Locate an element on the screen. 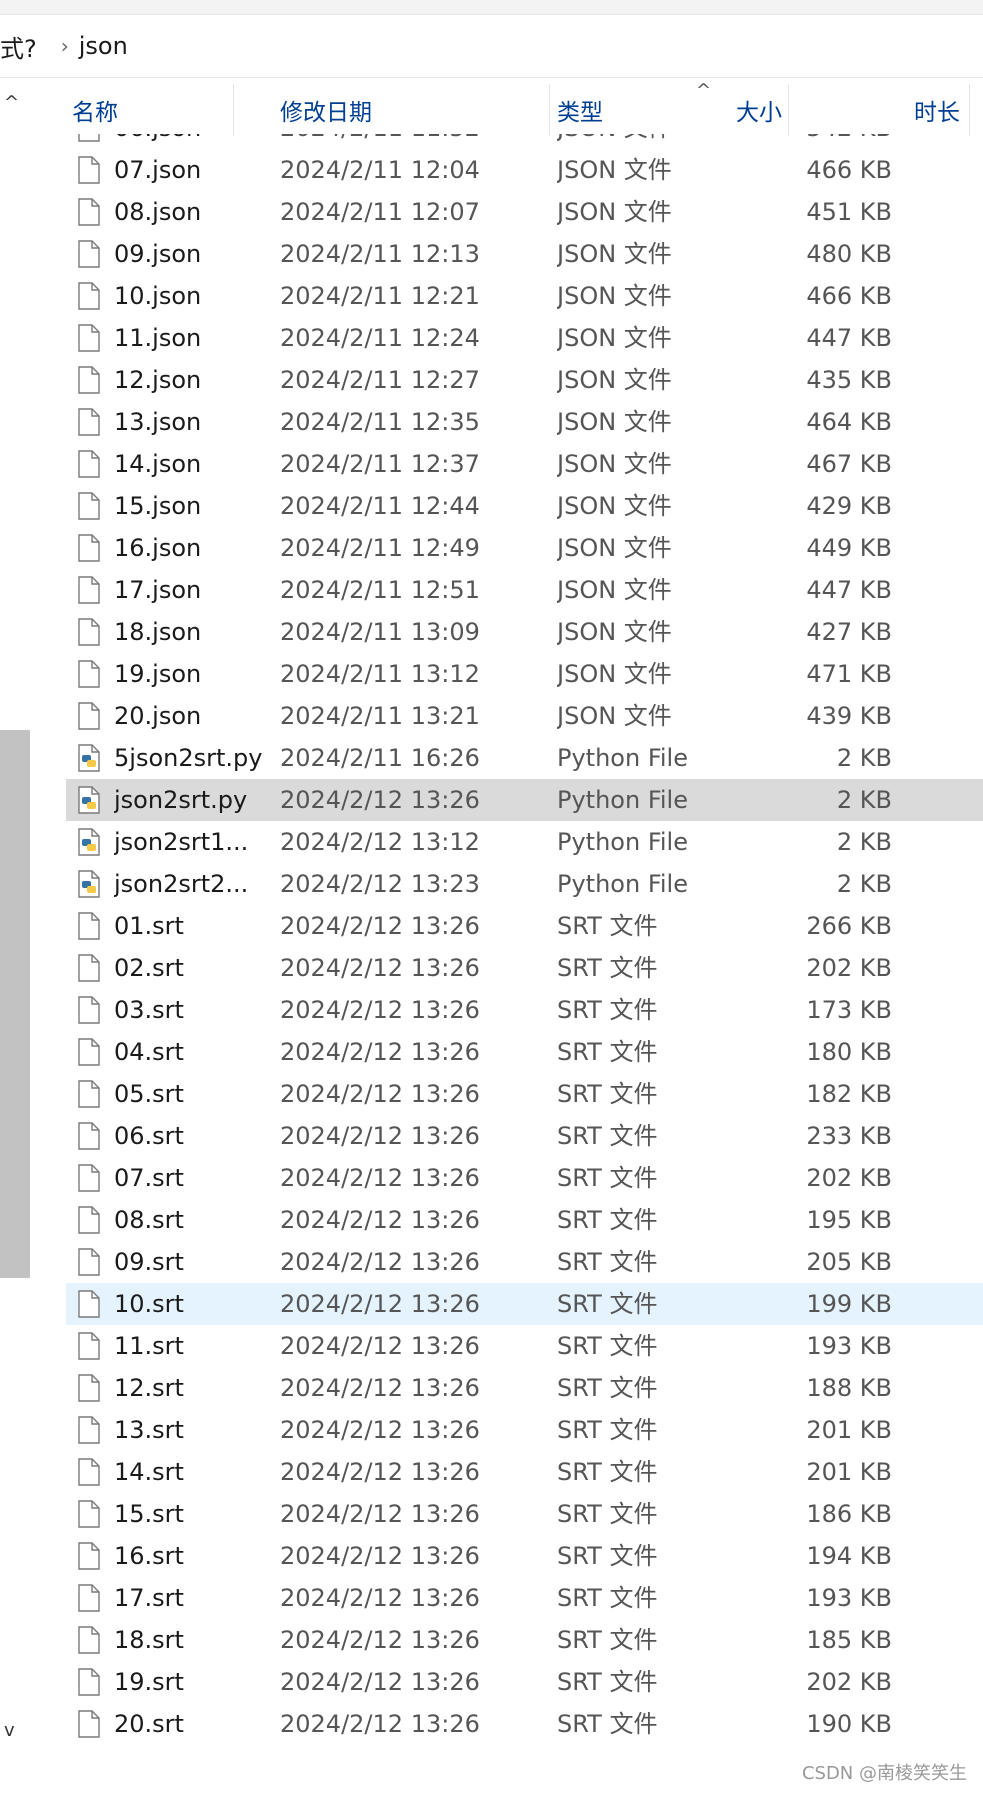 This screenshot has height=1795, width=983. table-row: 11.srt 2024/2/12 13:26 SRT 文件 193 KB is located at coordinates (524, 1346).